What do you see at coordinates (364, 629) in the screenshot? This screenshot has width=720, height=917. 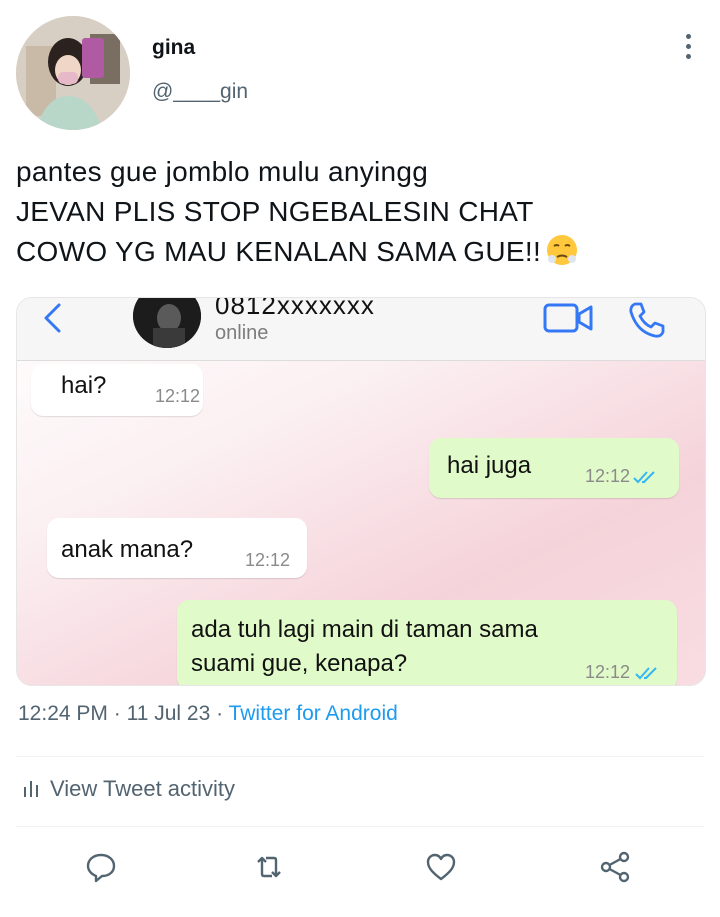 I see `message-text-line: ada tuh lagi main di taman sama` at bounding box center [364, 629].